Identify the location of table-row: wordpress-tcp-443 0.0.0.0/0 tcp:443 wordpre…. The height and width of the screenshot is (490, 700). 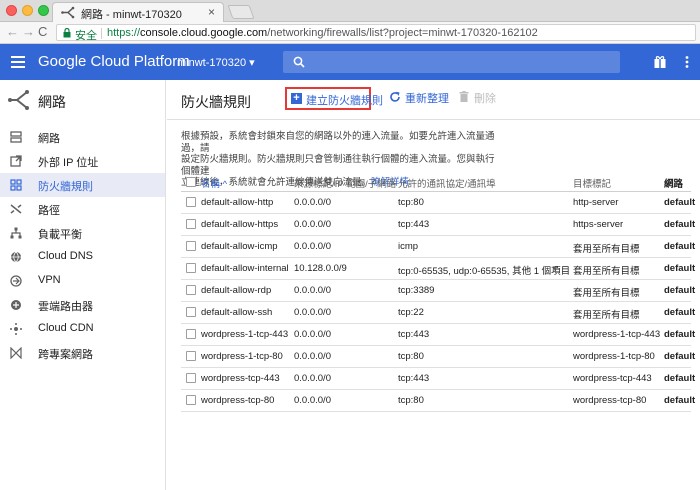
(438, 379).